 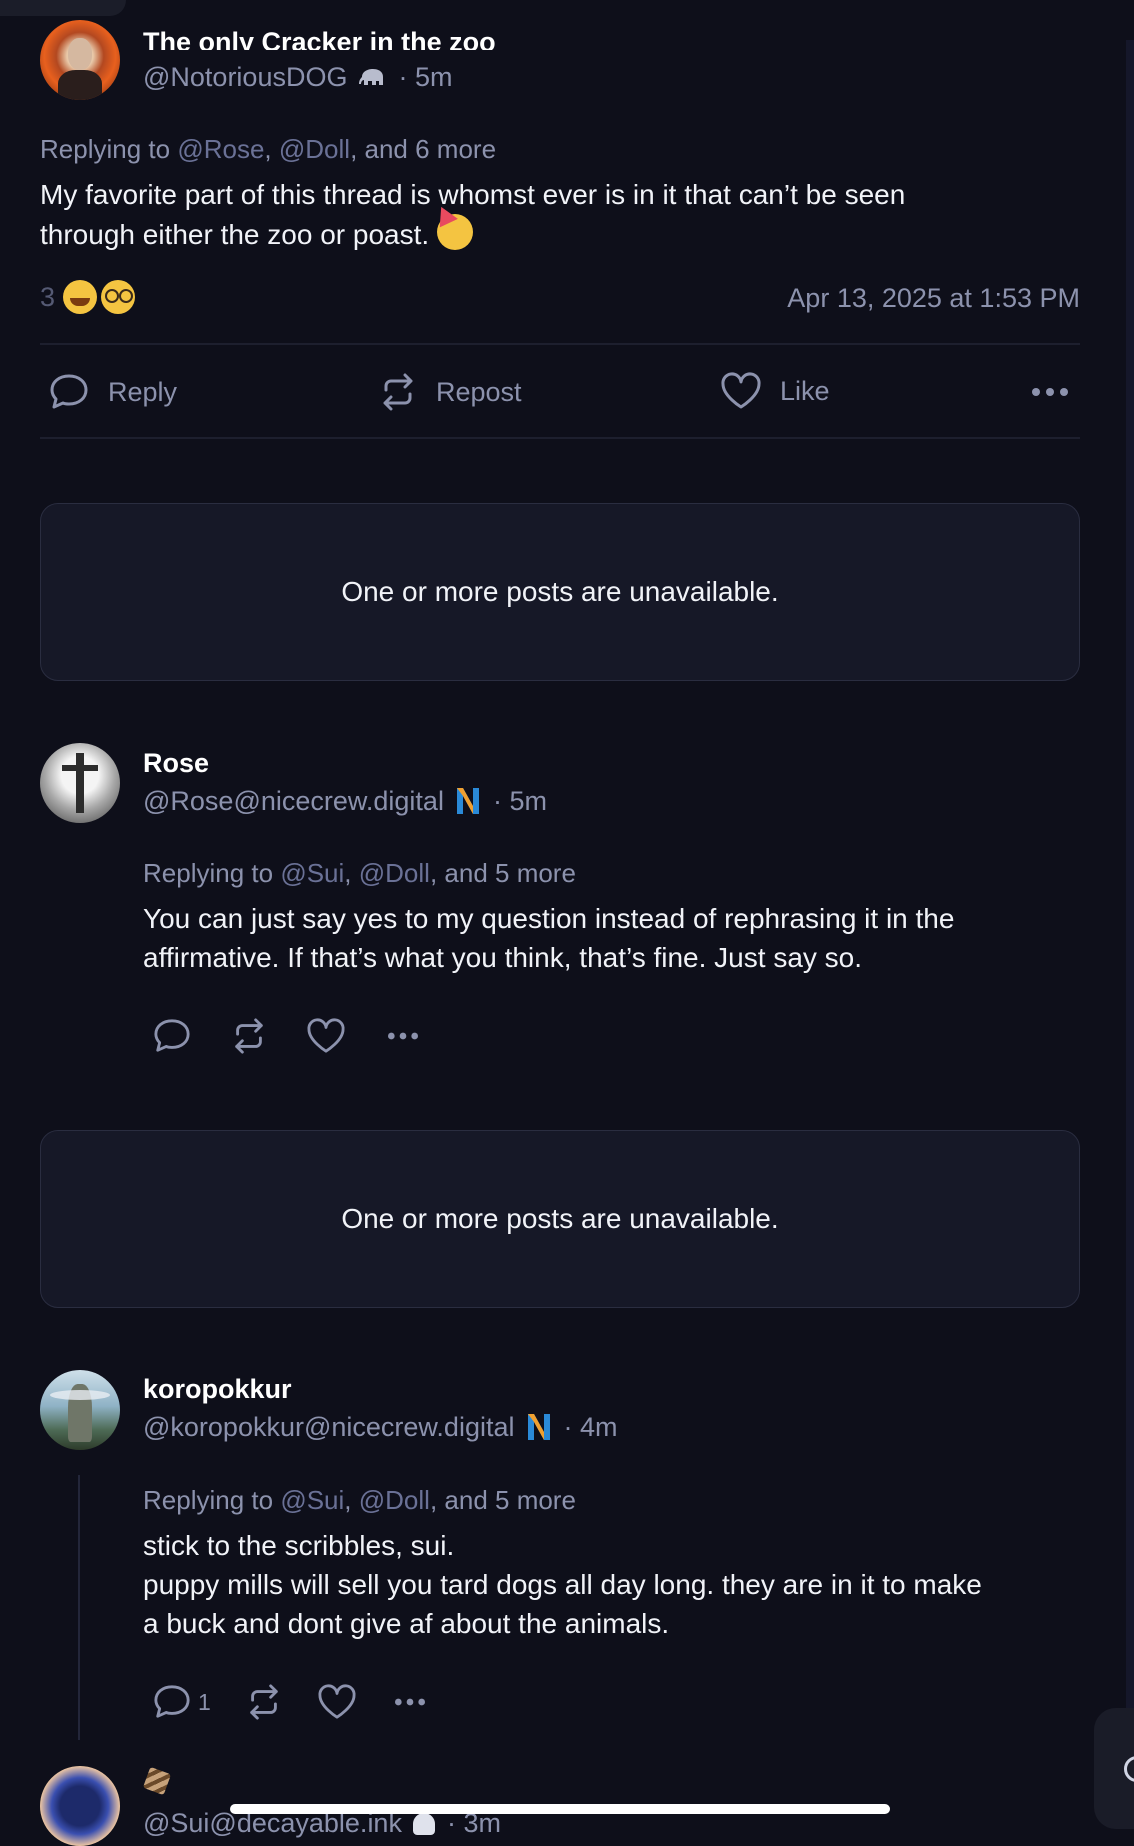 I want to click on repost-button: Repost, so click(x=450, y=392).